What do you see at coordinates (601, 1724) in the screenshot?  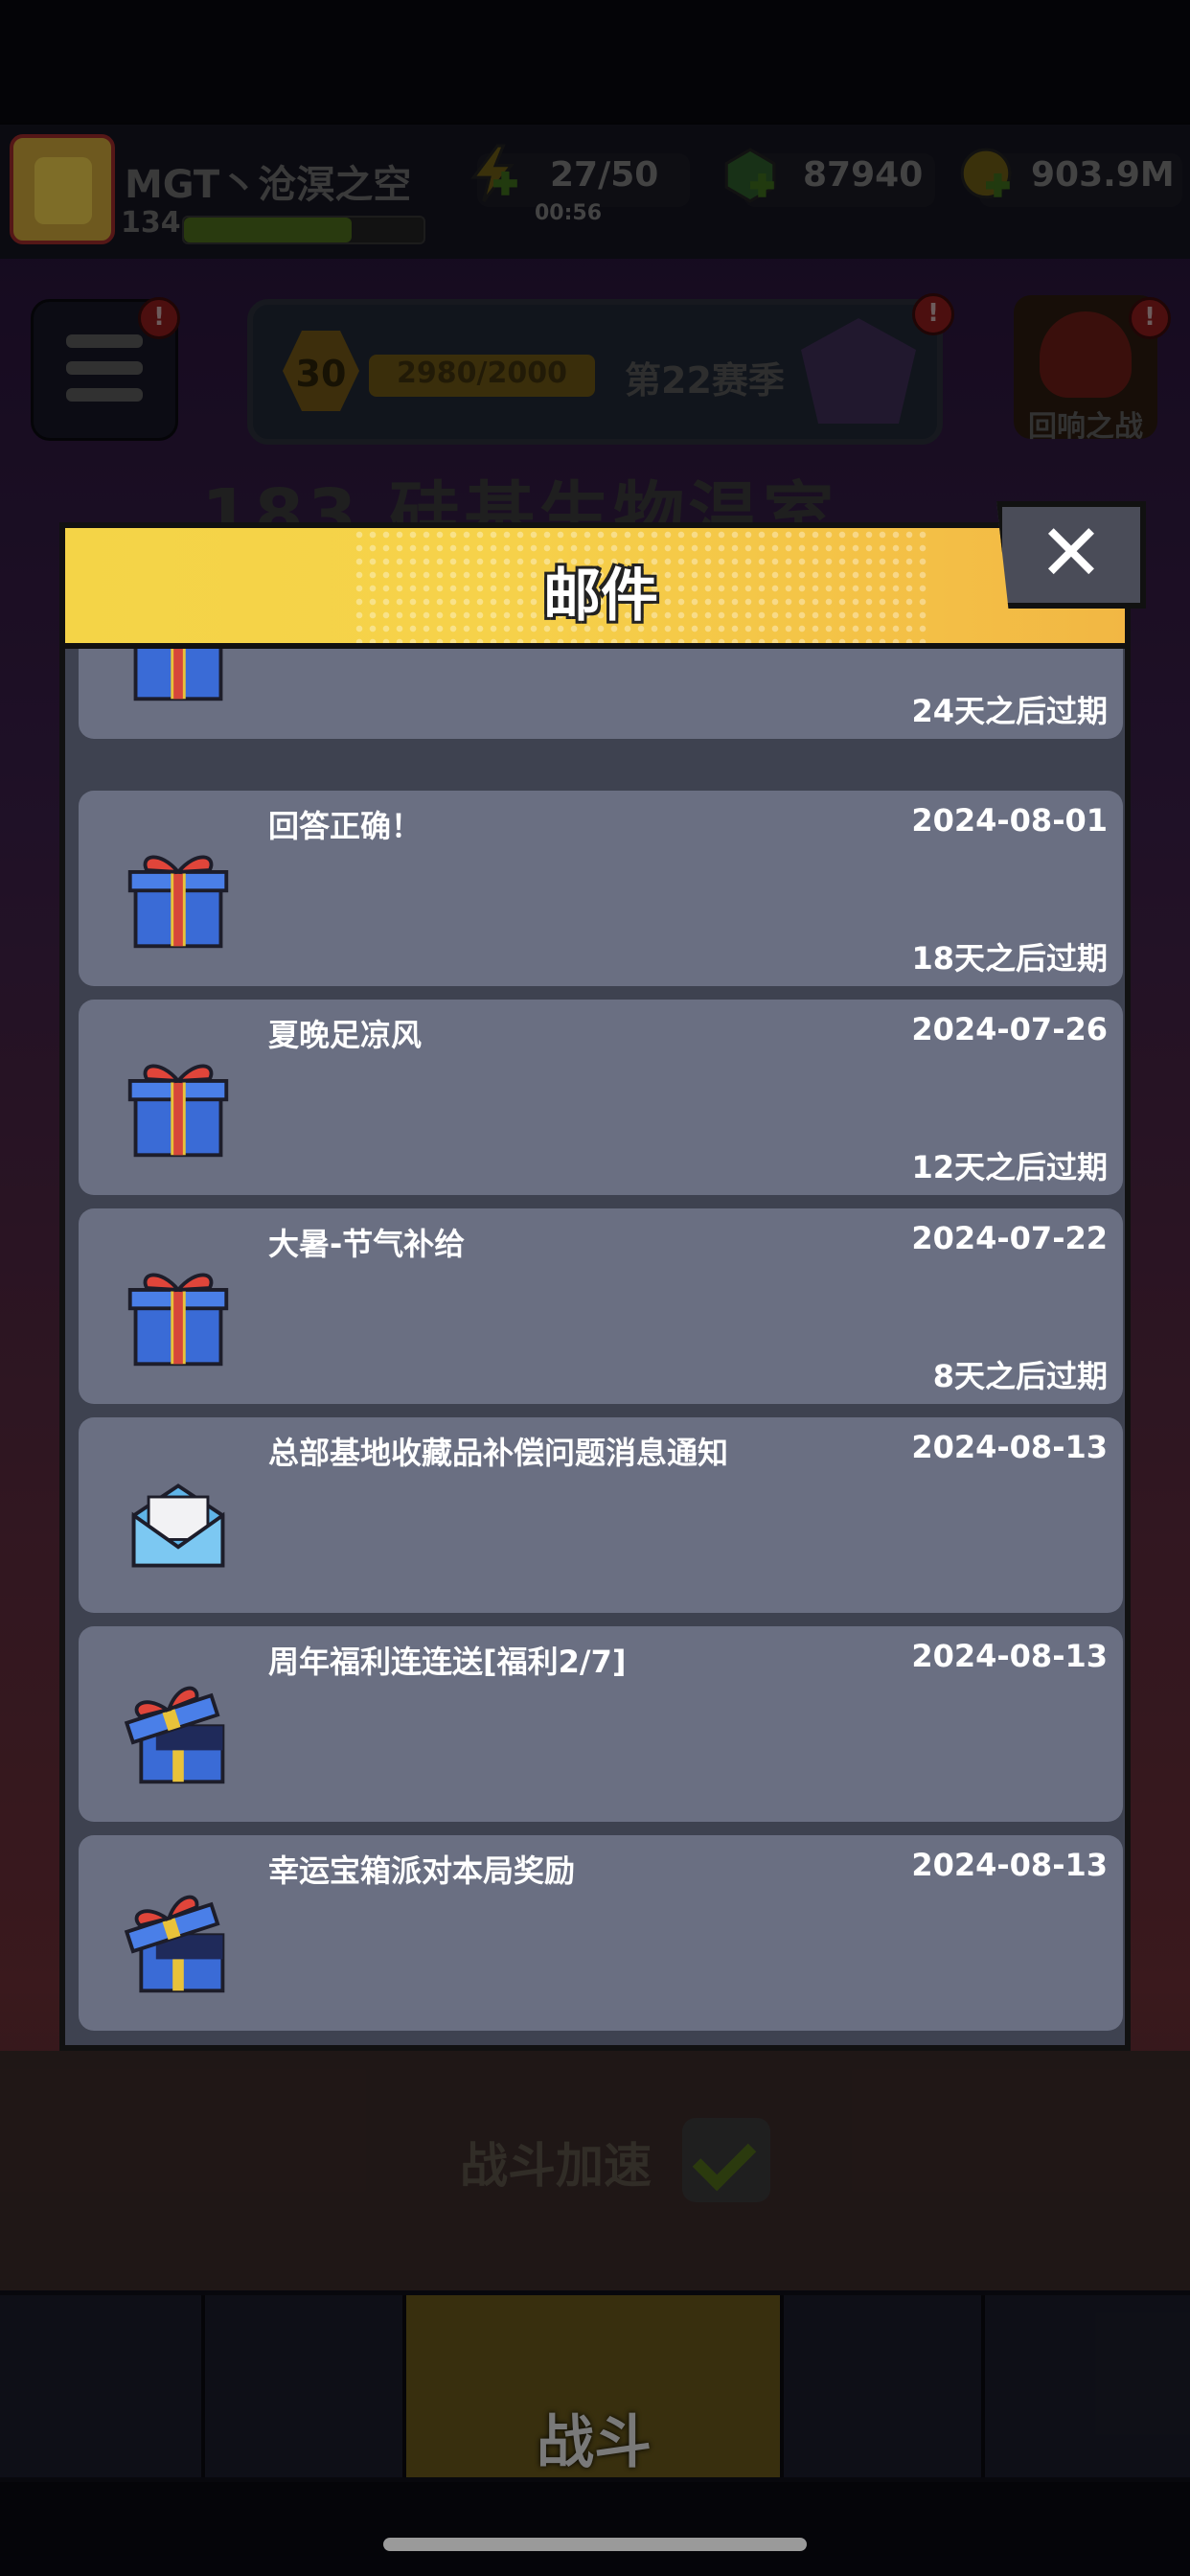 I see `mail-item: 周年福利连连送[福利2/7] 2024-08-13` at bounding box center [601, 1724].